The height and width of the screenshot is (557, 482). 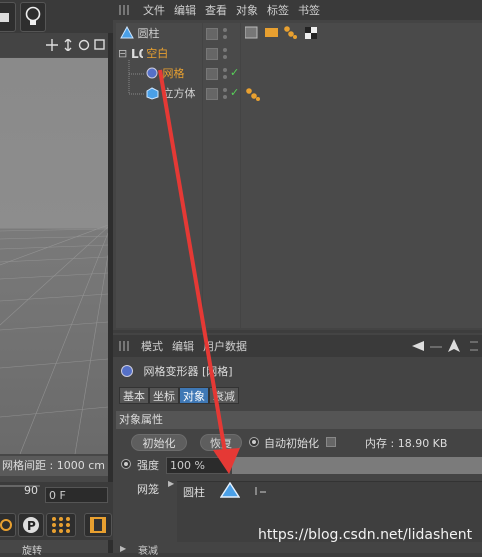 I want to click on viewport-nav-bar, so click(x=56, y=45).